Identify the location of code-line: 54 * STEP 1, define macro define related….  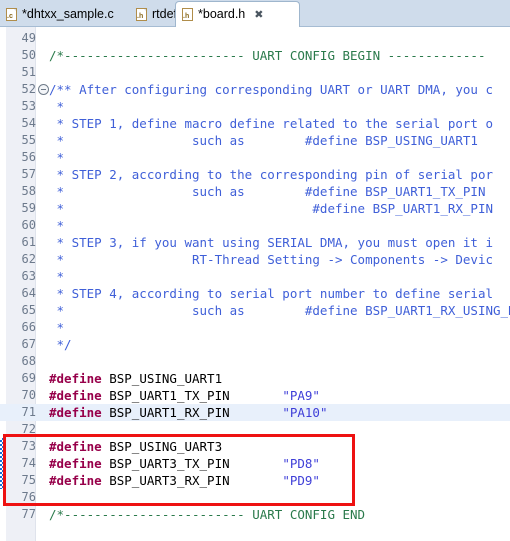
(255, 123).